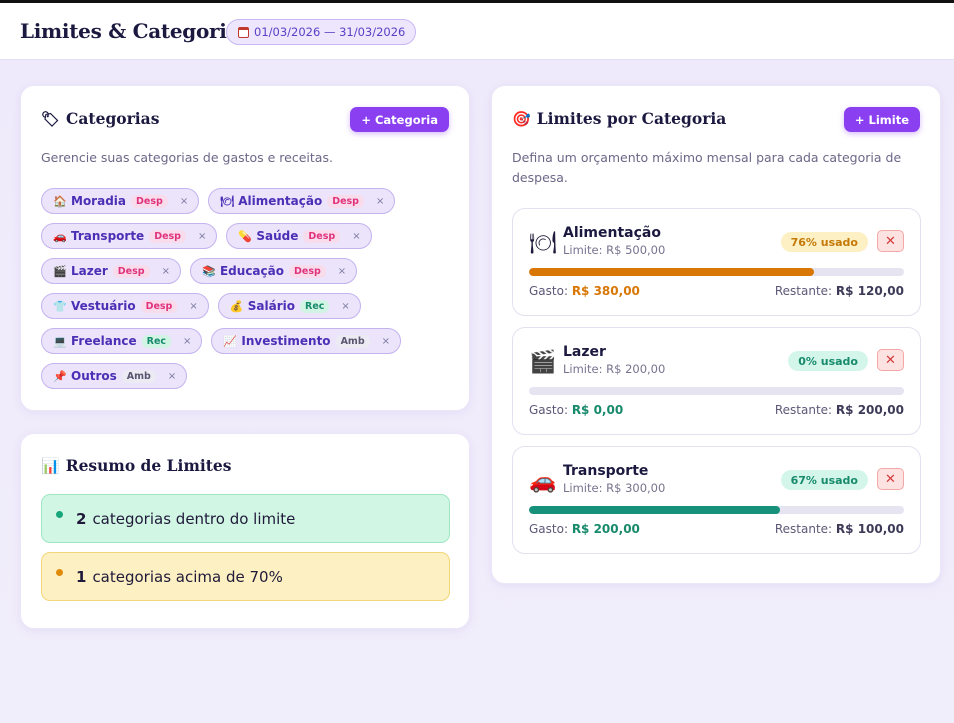 This screenshot has height=723, width=954. I want to click on category-chip-alimentacao: 🍽 Alimentação Desp ×, so click(302, 201).